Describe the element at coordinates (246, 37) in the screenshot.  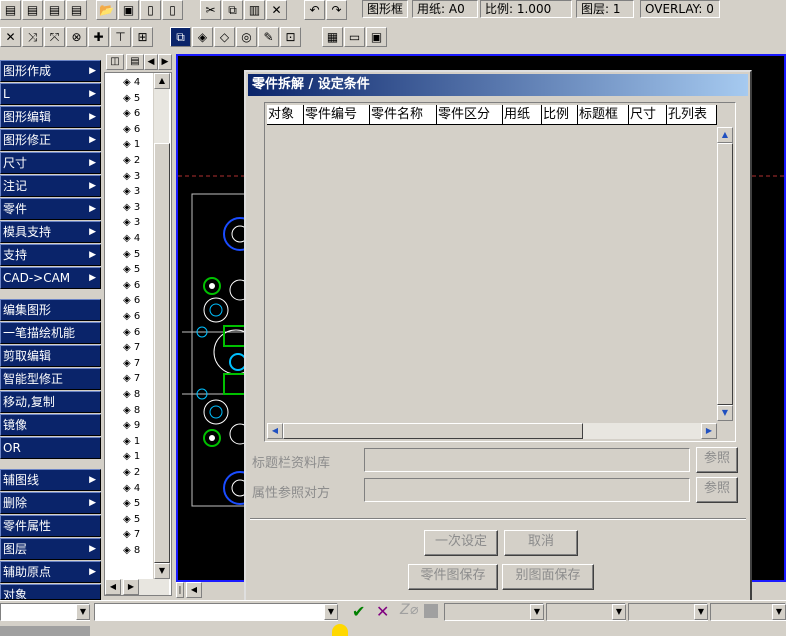
I see `zoom-icon: ◎` at that location.